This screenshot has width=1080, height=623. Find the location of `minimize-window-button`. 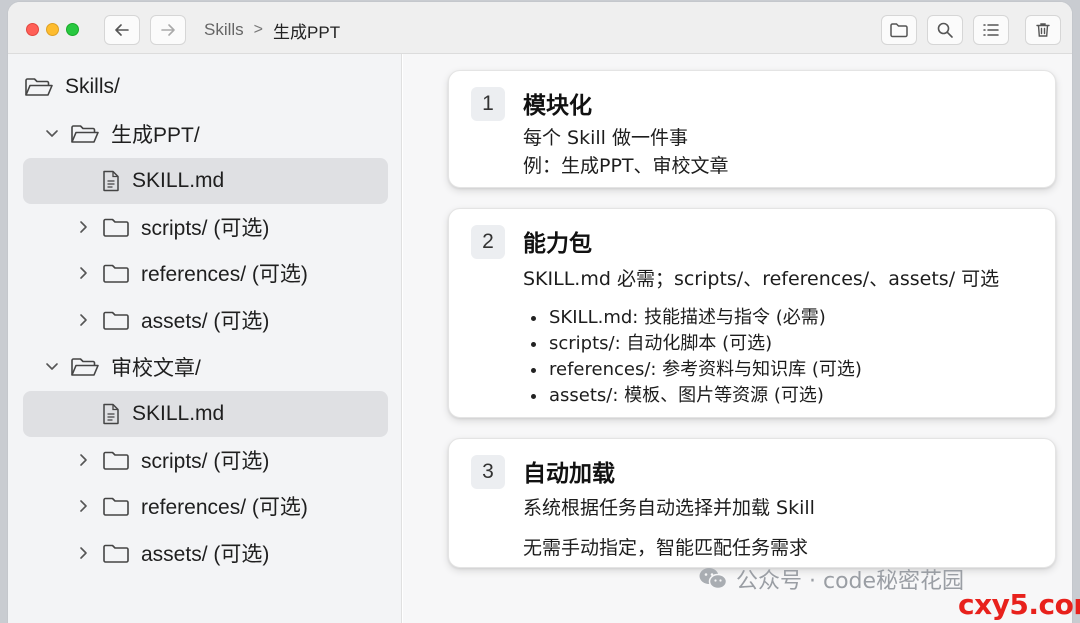

minimize-window-button is located at coordinates (52, 29).